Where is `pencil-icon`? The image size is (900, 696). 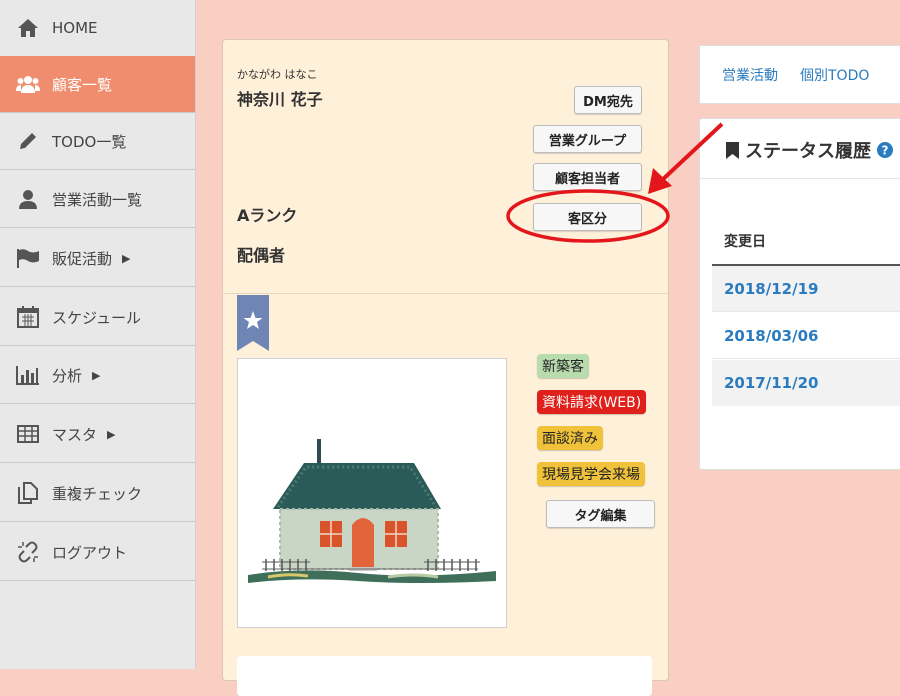 pencil-icon is located at coordinates (28, 141).